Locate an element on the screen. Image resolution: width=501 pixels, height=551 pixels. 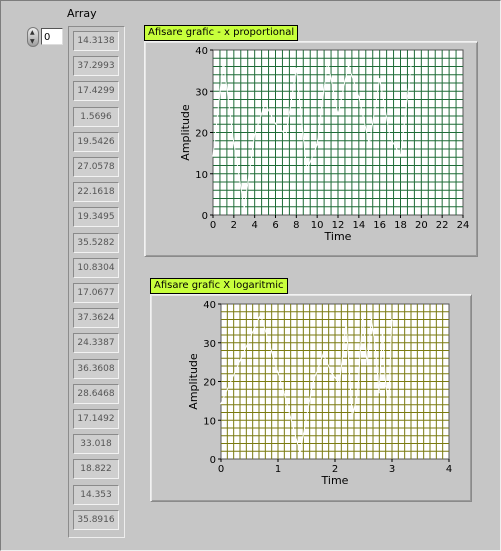
array-element: 17.1492 is located at coordinates (96, 419).